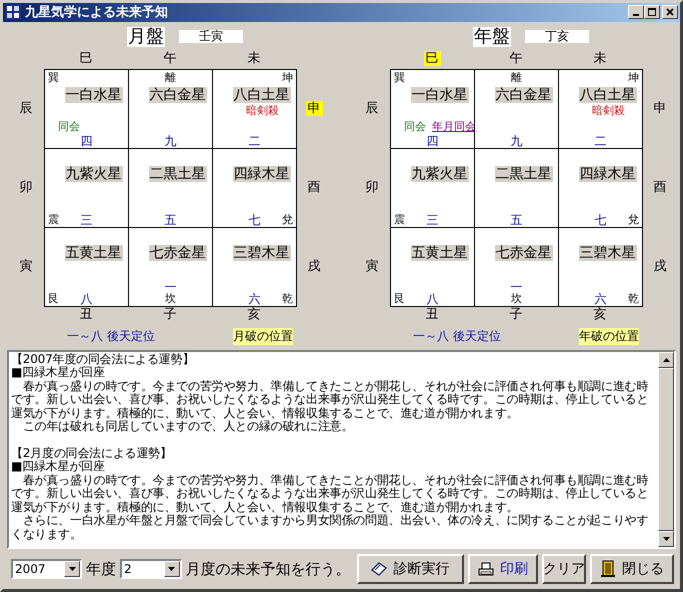 Image resolution: width=683 pixels, height=592 pixels. Describe the element at coordinates (188, 427) in the screenshot. I see `report-paragraph: この年は破れも同居していますので、人との縁の破れに注意。` at that location.